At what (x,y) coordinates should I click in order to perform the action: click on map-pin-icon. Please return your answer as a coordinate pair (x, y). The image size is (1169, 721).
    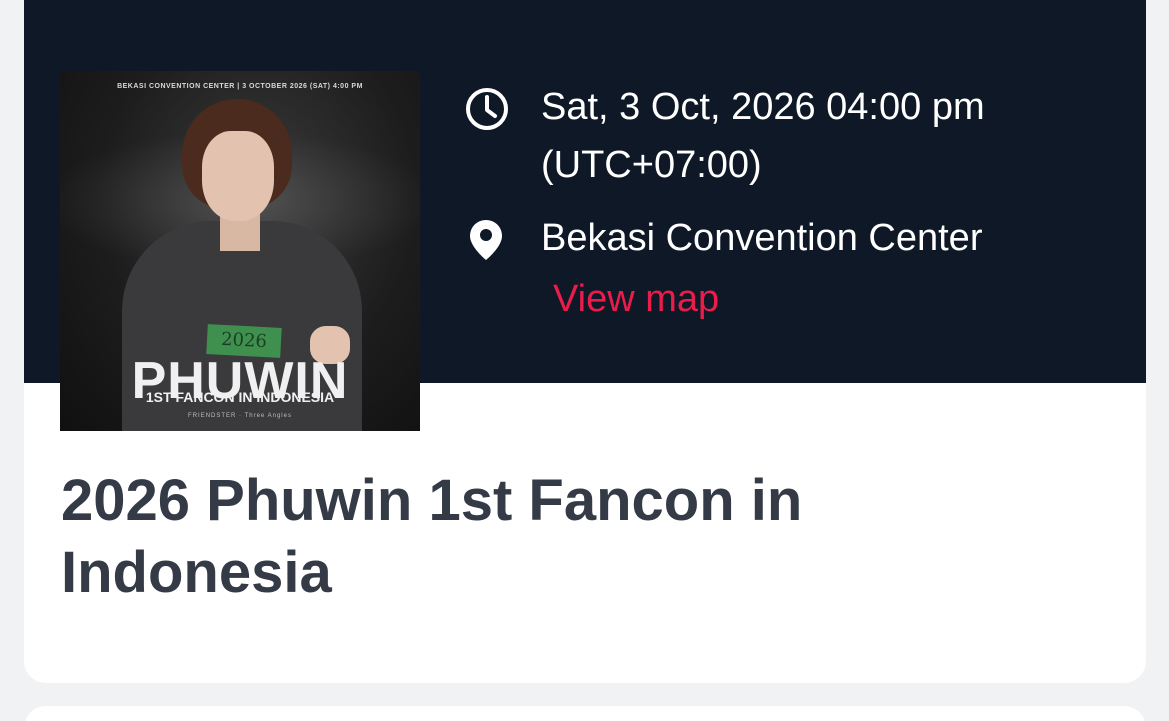
    Looking at the image, I should click on (486, 240).